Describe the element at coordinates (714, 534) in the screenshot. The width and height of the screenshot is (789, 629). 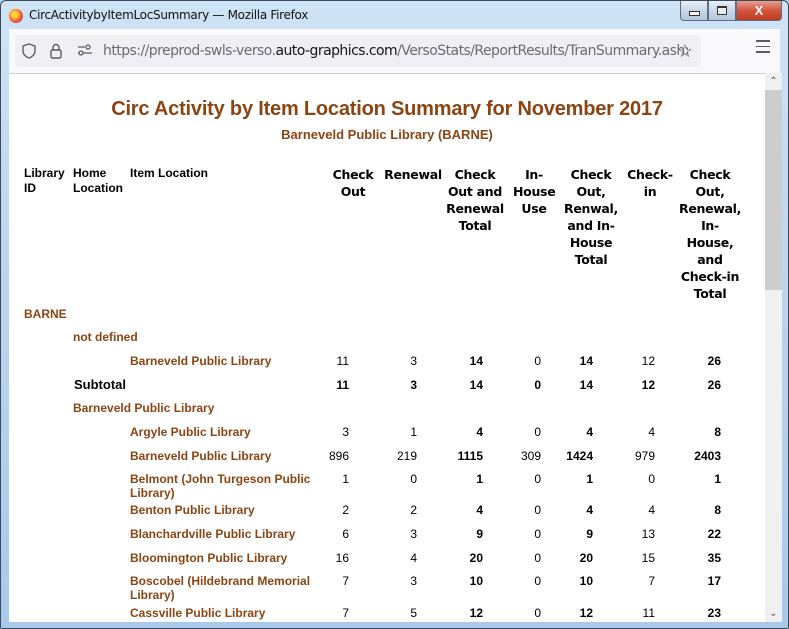
I see `table-row-value: 22` at that location.